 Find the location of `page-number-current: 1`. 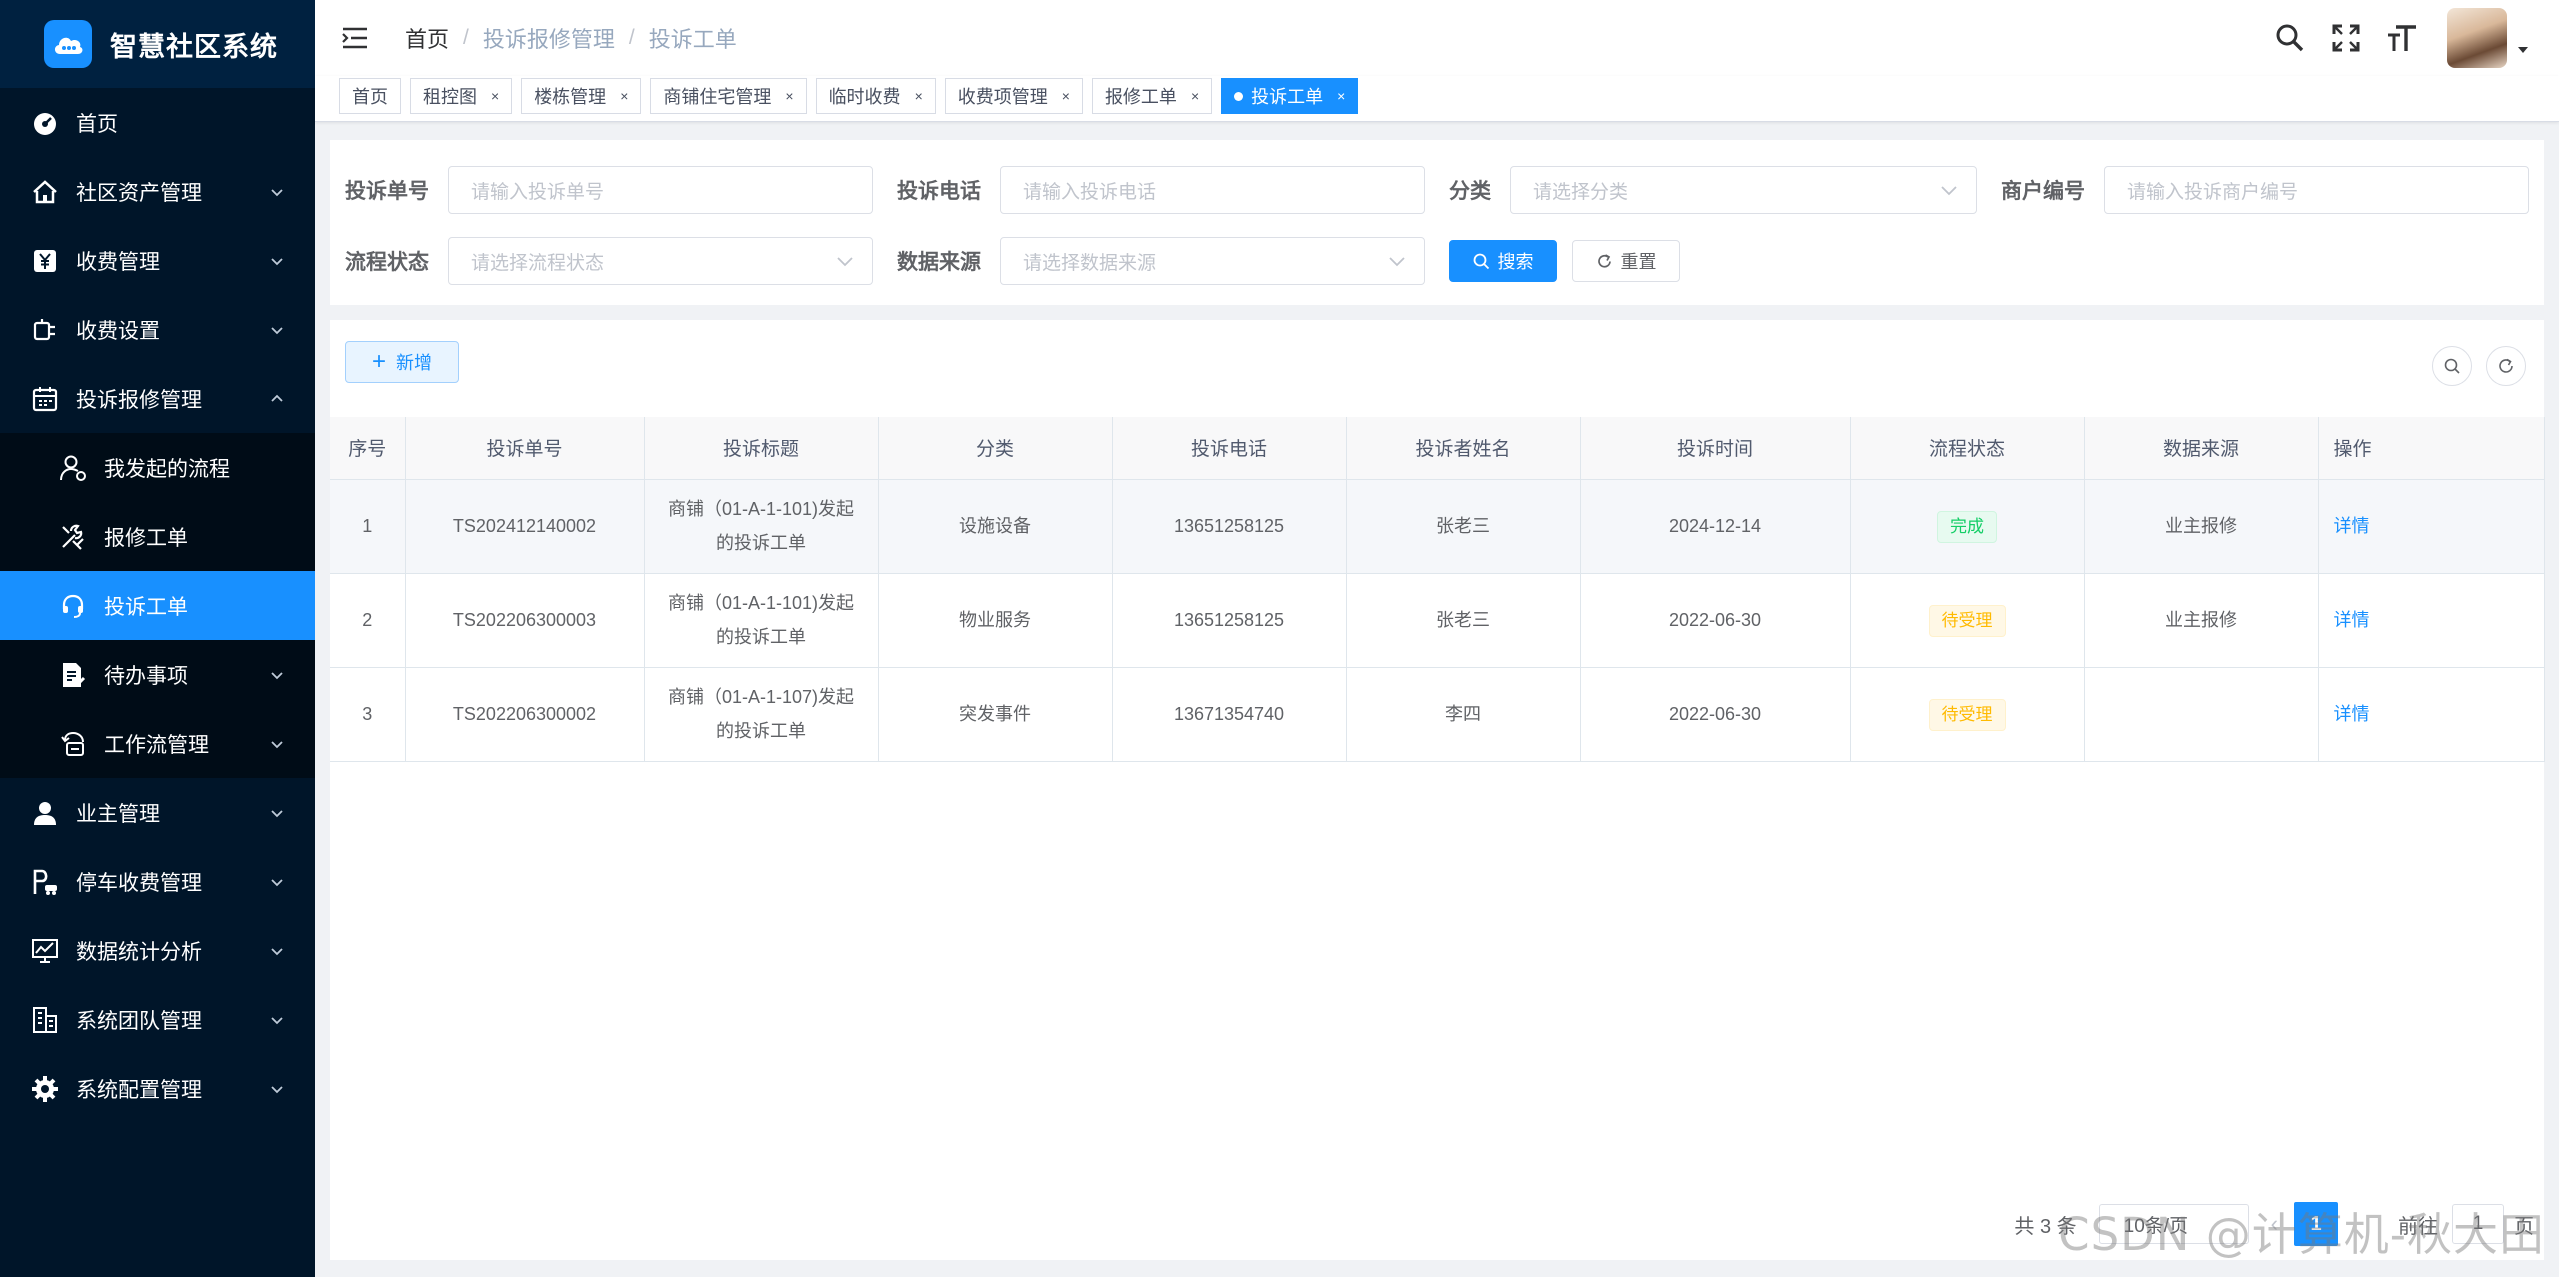

page-number-current: 1 is located at coordinates (2316, 1224).